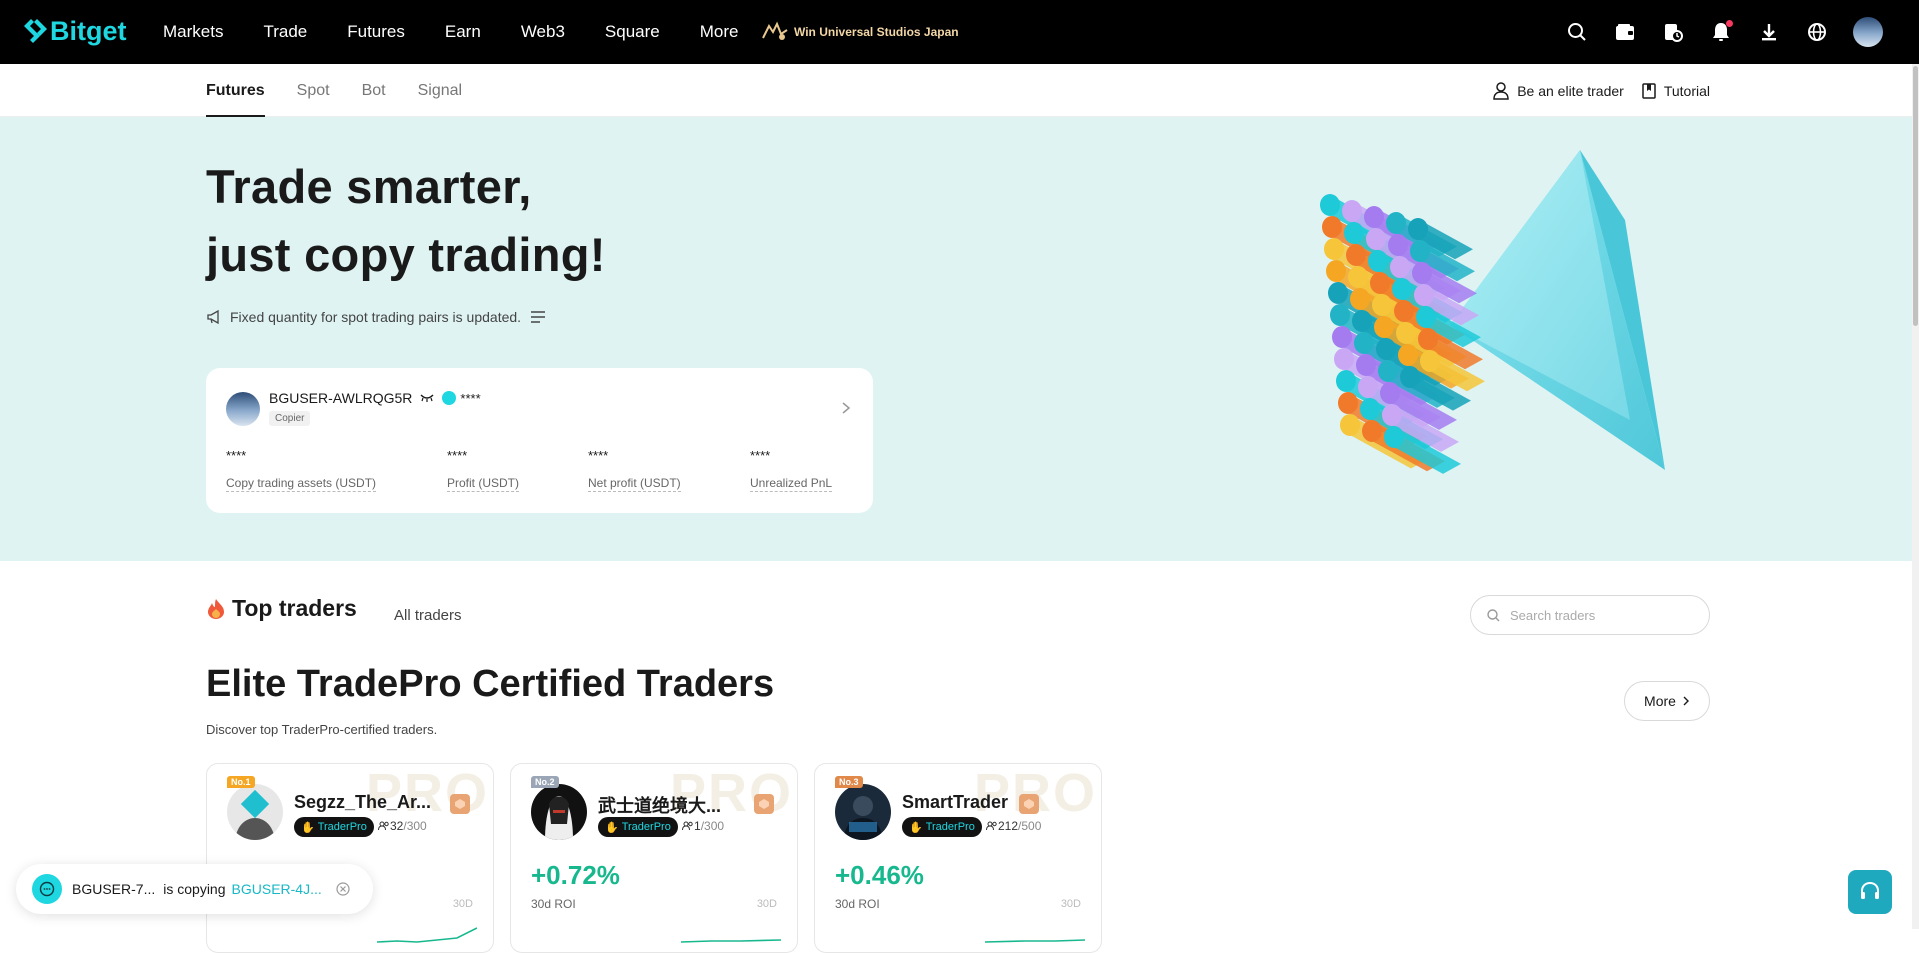  I want to click on medal-icon, so click(764, 804).